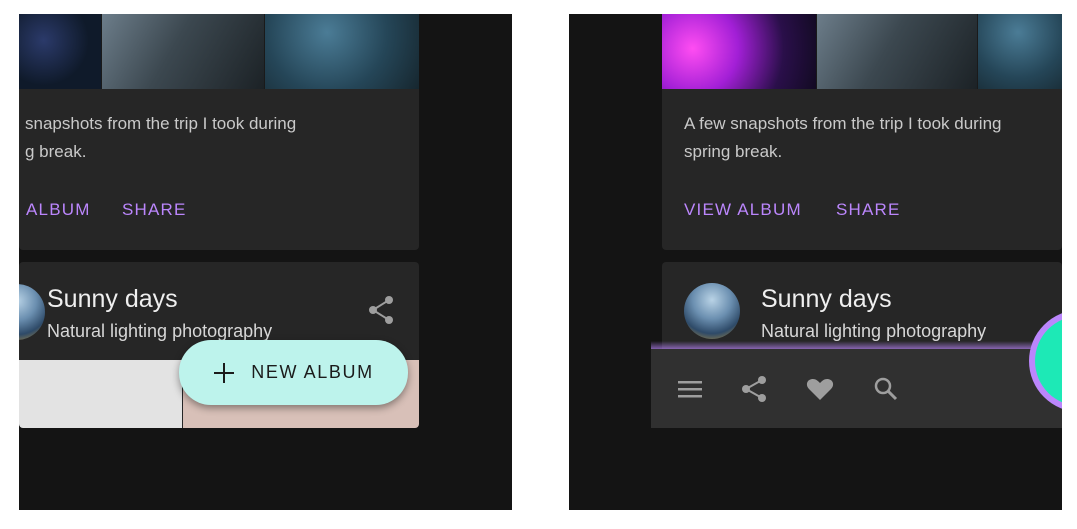  I want to click on new-album-fab: NEW ALBUM, so click(293, 372).